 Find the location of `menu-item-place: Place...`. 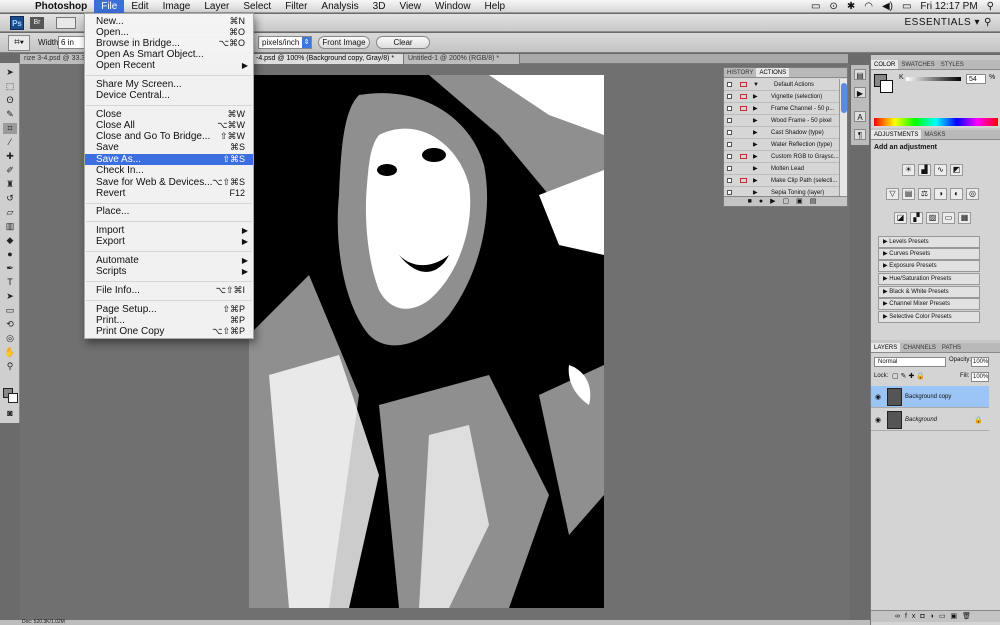

menu-item-place: Place... is located at coordinates (169, 211).